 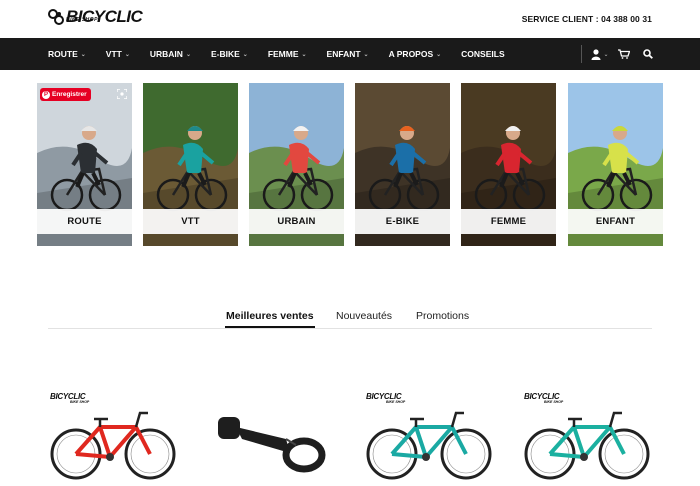 I want to click on category-label: FEMME, so click(x=508, y=221).